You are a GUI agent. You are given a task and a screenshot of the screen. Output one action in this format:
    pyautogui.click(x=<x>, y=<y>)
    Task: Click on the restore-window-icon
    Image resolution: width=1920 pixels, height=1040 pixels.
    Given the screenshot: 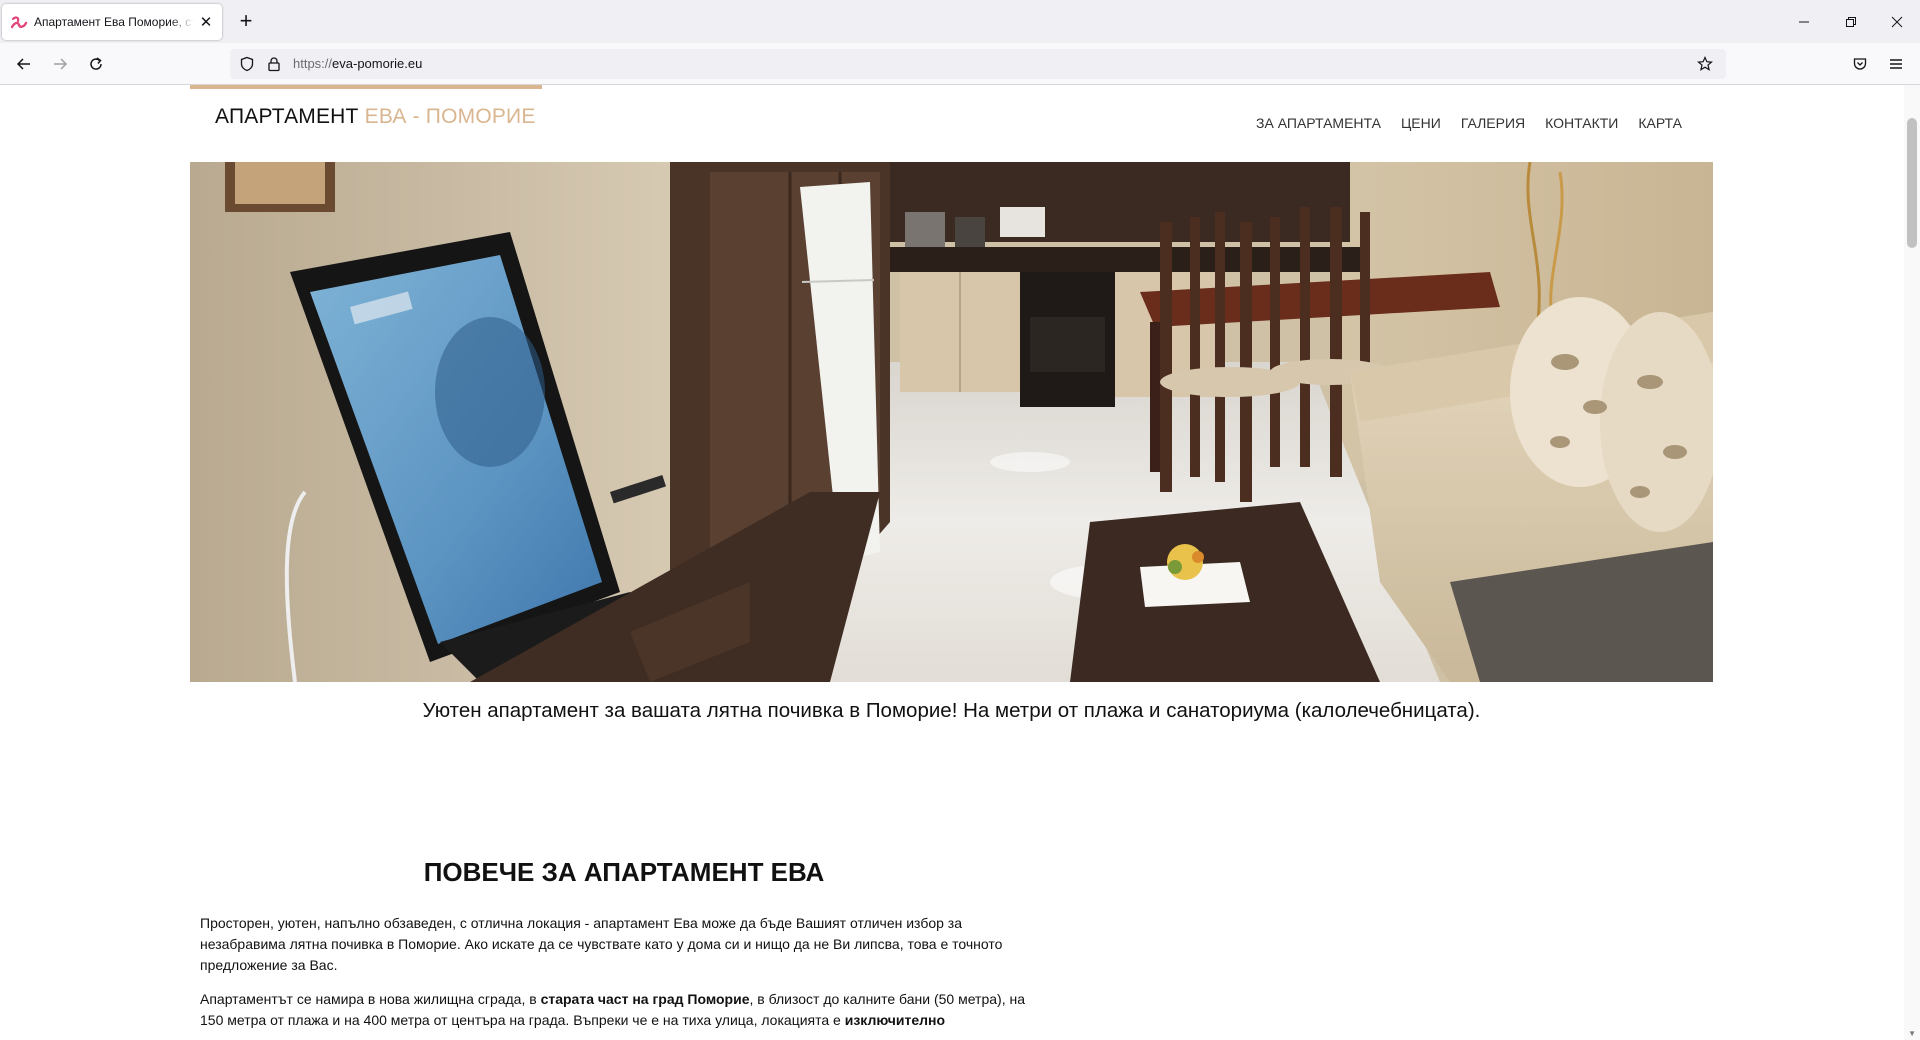 What is the action you would take?
    pyautogui.click(x=1851, y=22)
    